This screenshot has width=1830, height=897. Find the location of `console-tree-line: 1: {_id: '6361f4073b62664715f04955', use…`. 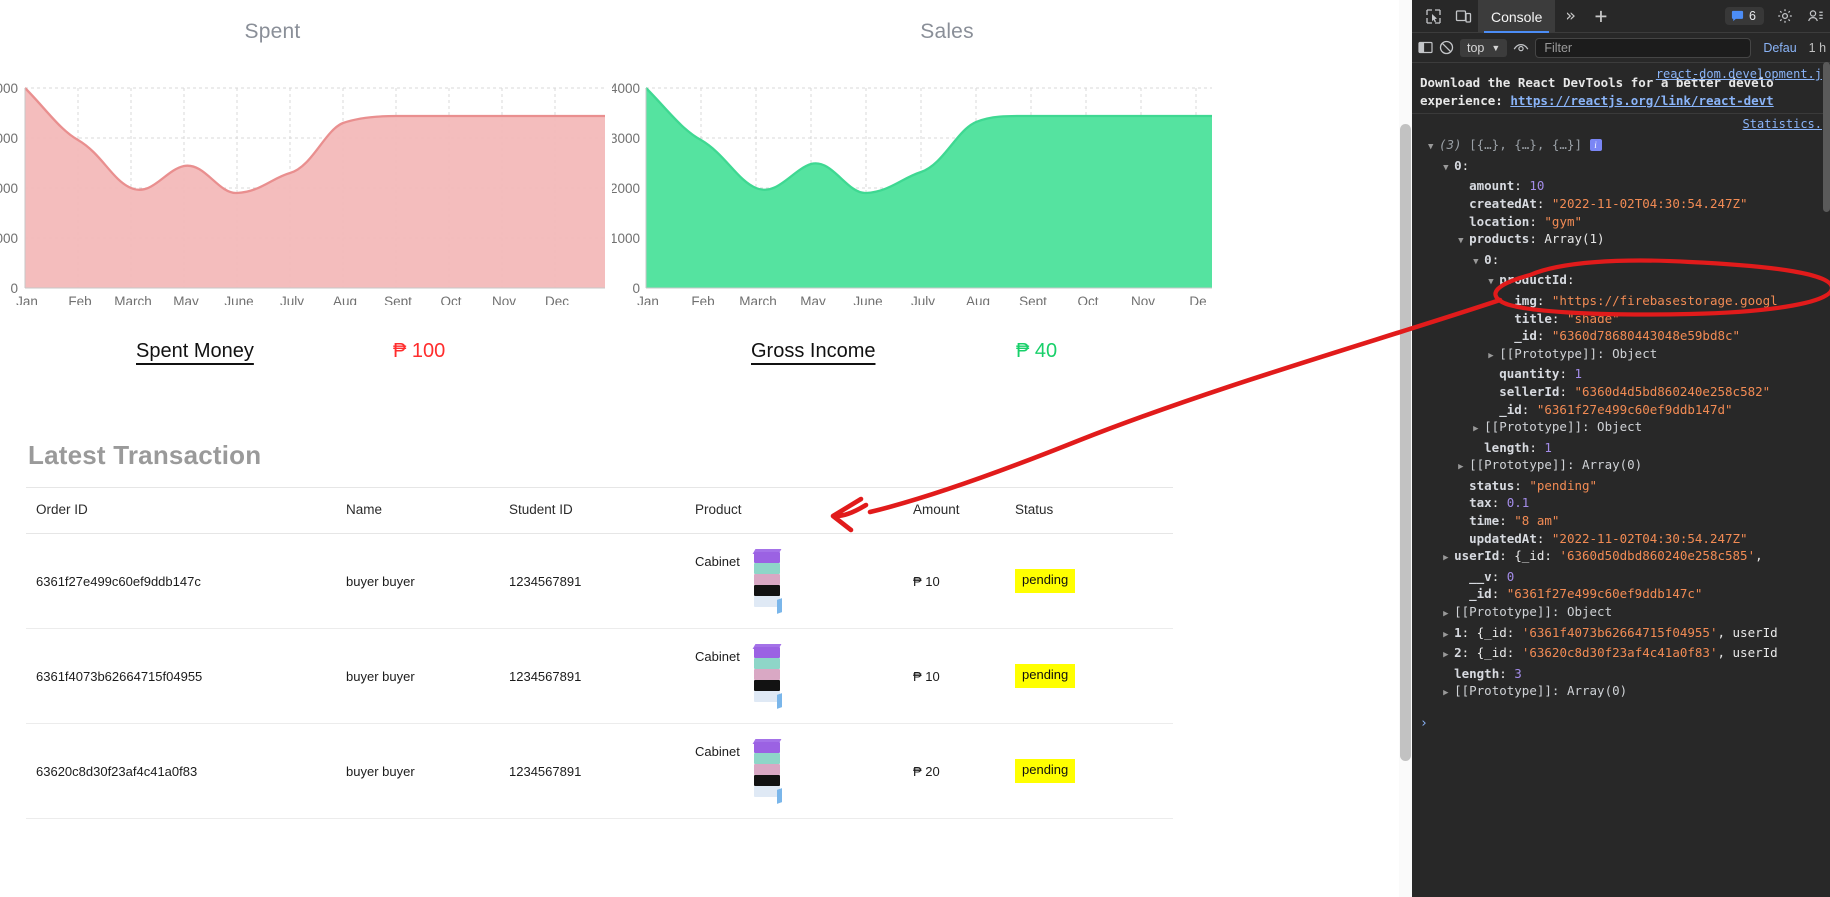

console-tree-line: 1: {_id: '6361f4073b62664715f04955', use… is located at coordinates (1621, 634).